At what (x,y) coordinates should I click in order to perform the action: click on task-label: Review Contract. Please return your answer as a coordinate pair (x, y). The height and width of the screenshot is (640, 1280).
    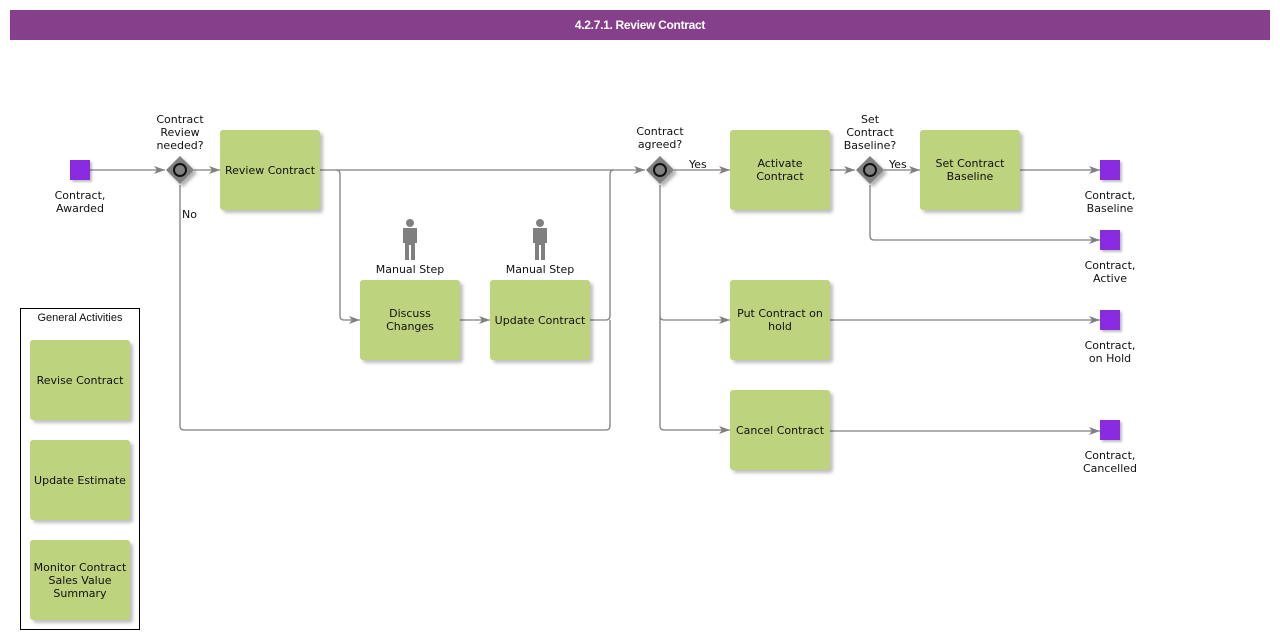
    Looking at the image, I should click on (270, 170).